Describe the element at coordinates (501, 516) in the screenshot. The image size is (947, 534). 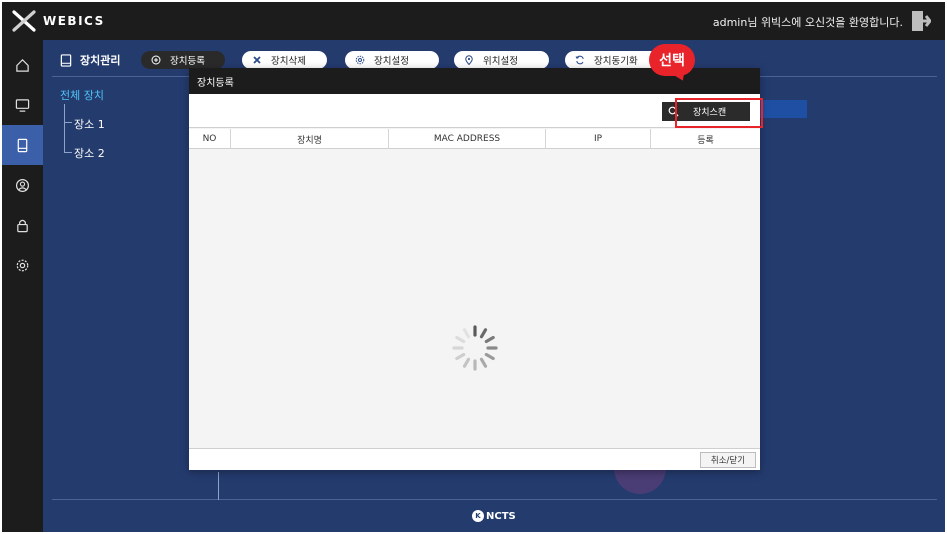
I see `footer-logo-text: NCTS` at that location.